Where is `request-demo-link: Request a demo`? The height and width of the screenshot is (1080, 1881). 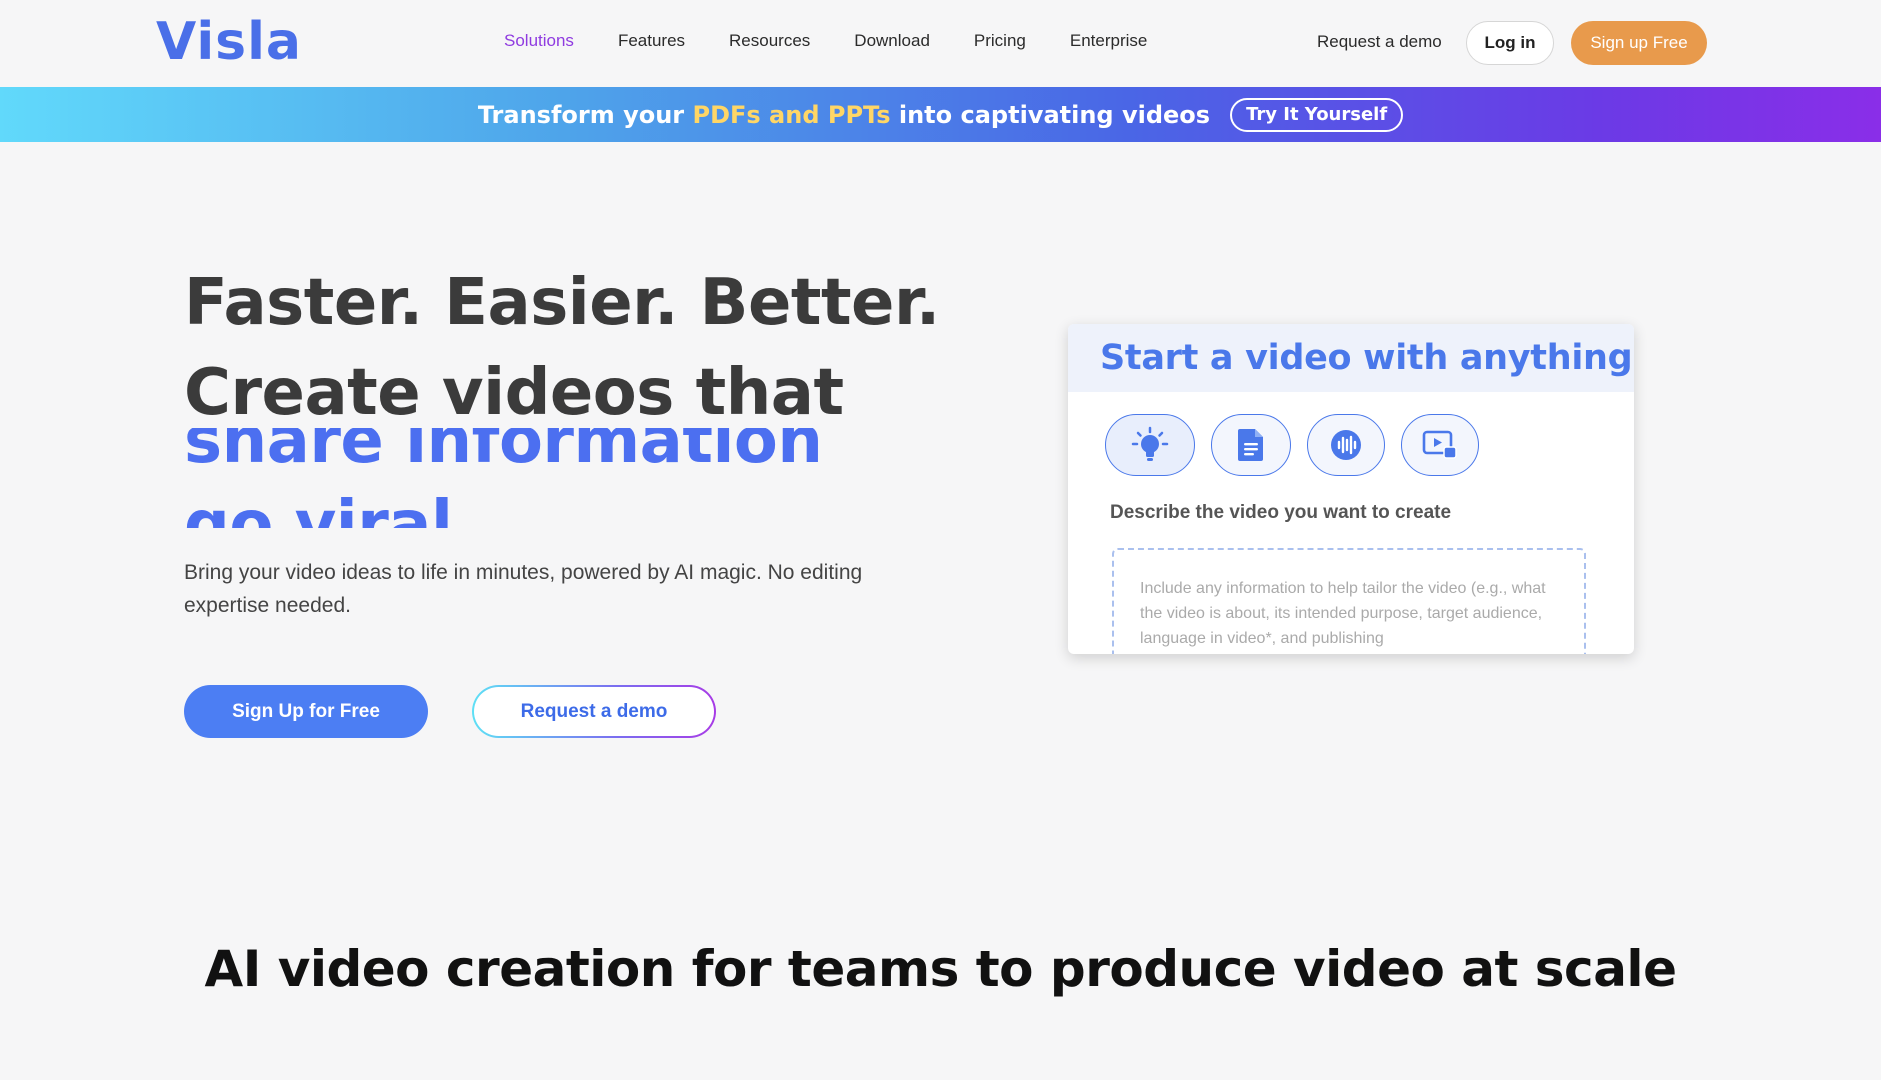
request-demo-link: Request a demo is located at coordinates (1379, 42).